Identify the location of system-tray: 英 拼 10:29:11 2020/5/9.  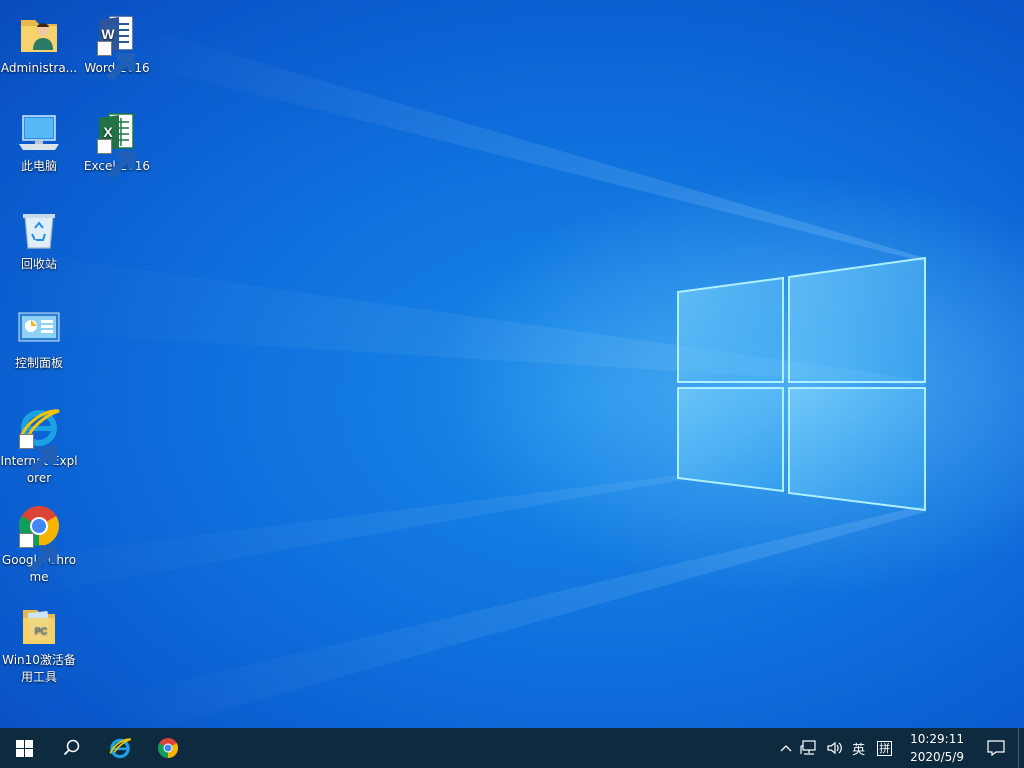
(900, 748).